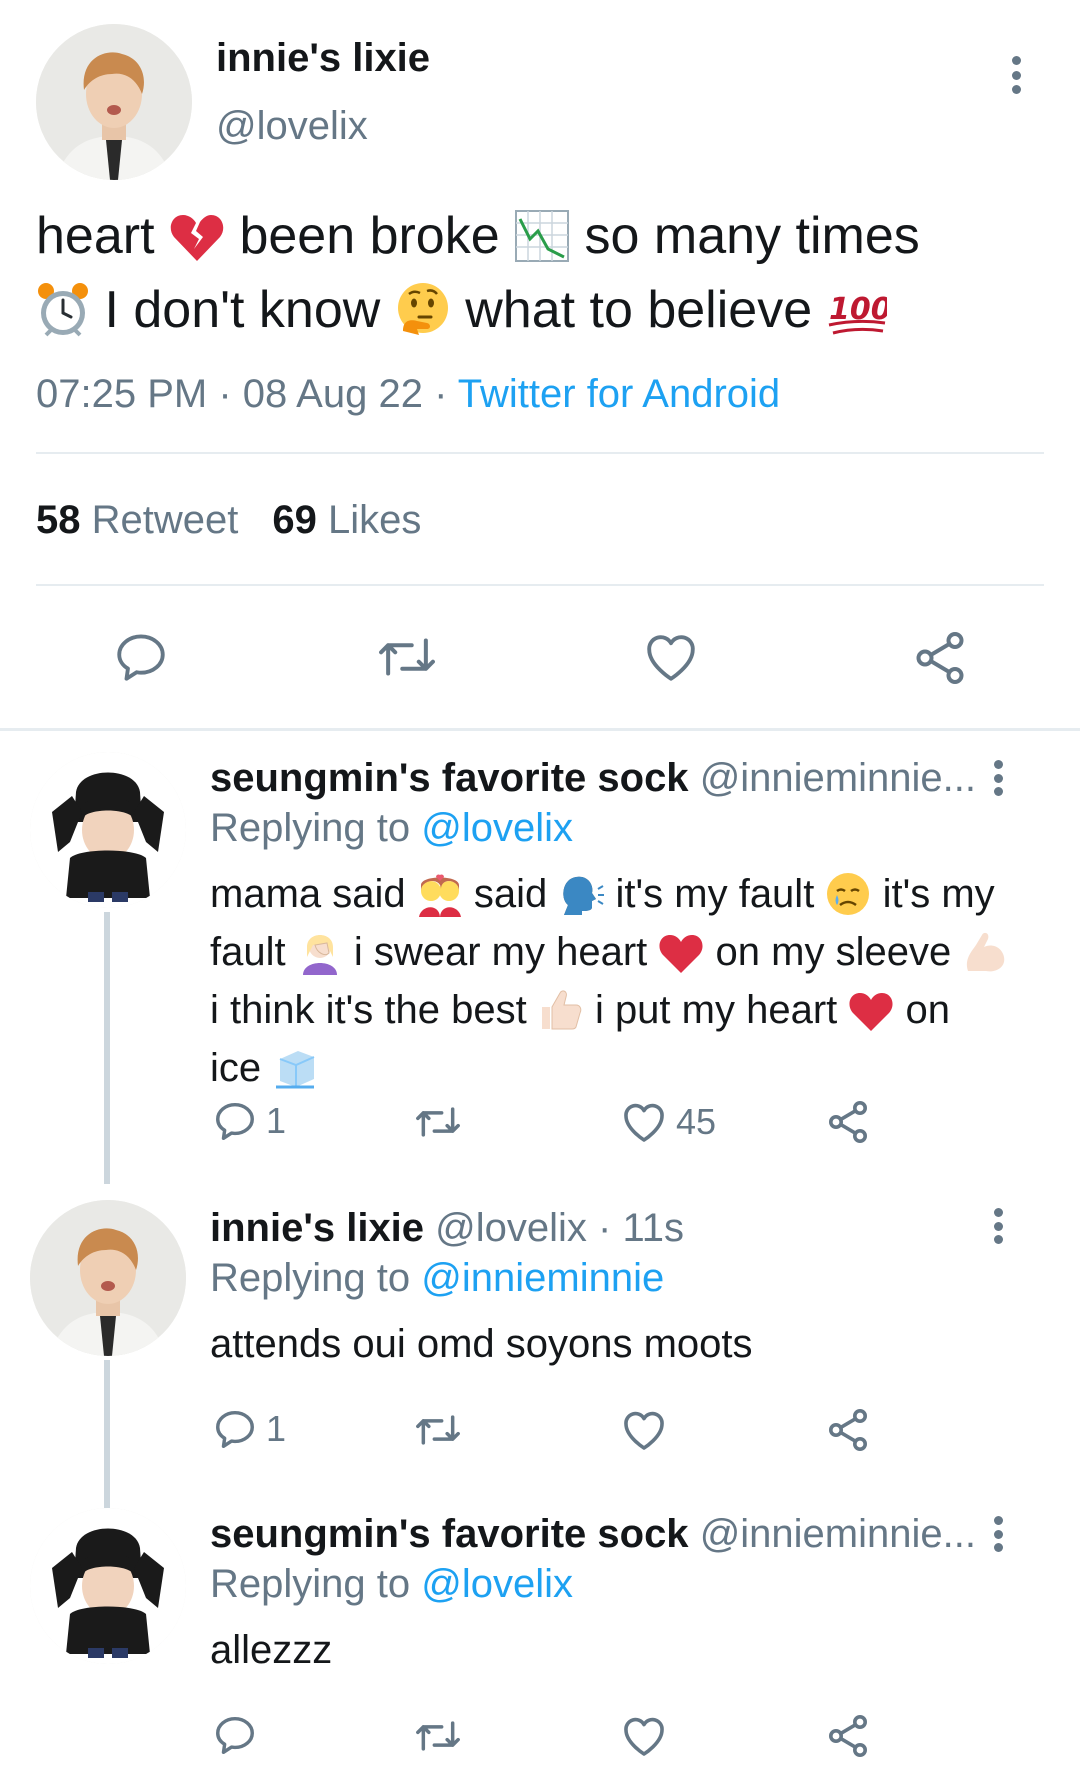 This screenshot has height=1788, width=1080. Describe the element at coordinates (481, 1344) in the screenshot. I see `reply-text: attends oui omd soyons moots` at that location.